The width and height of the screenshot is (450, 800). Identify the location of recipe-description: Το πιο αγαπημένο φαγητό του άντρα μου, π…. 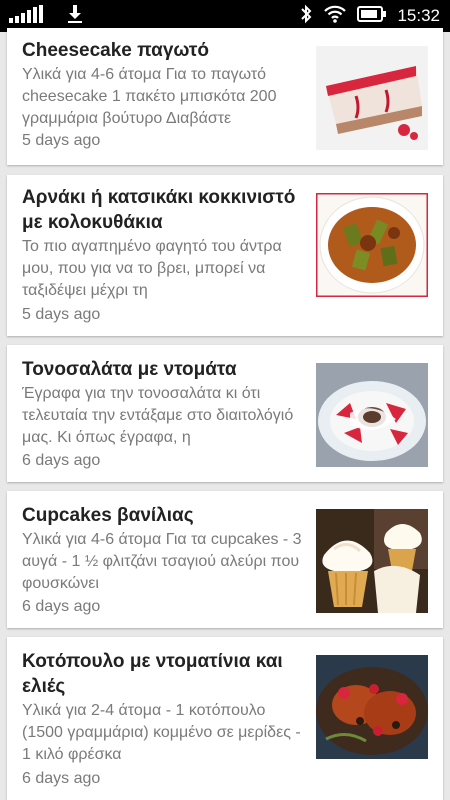
(152, 268).